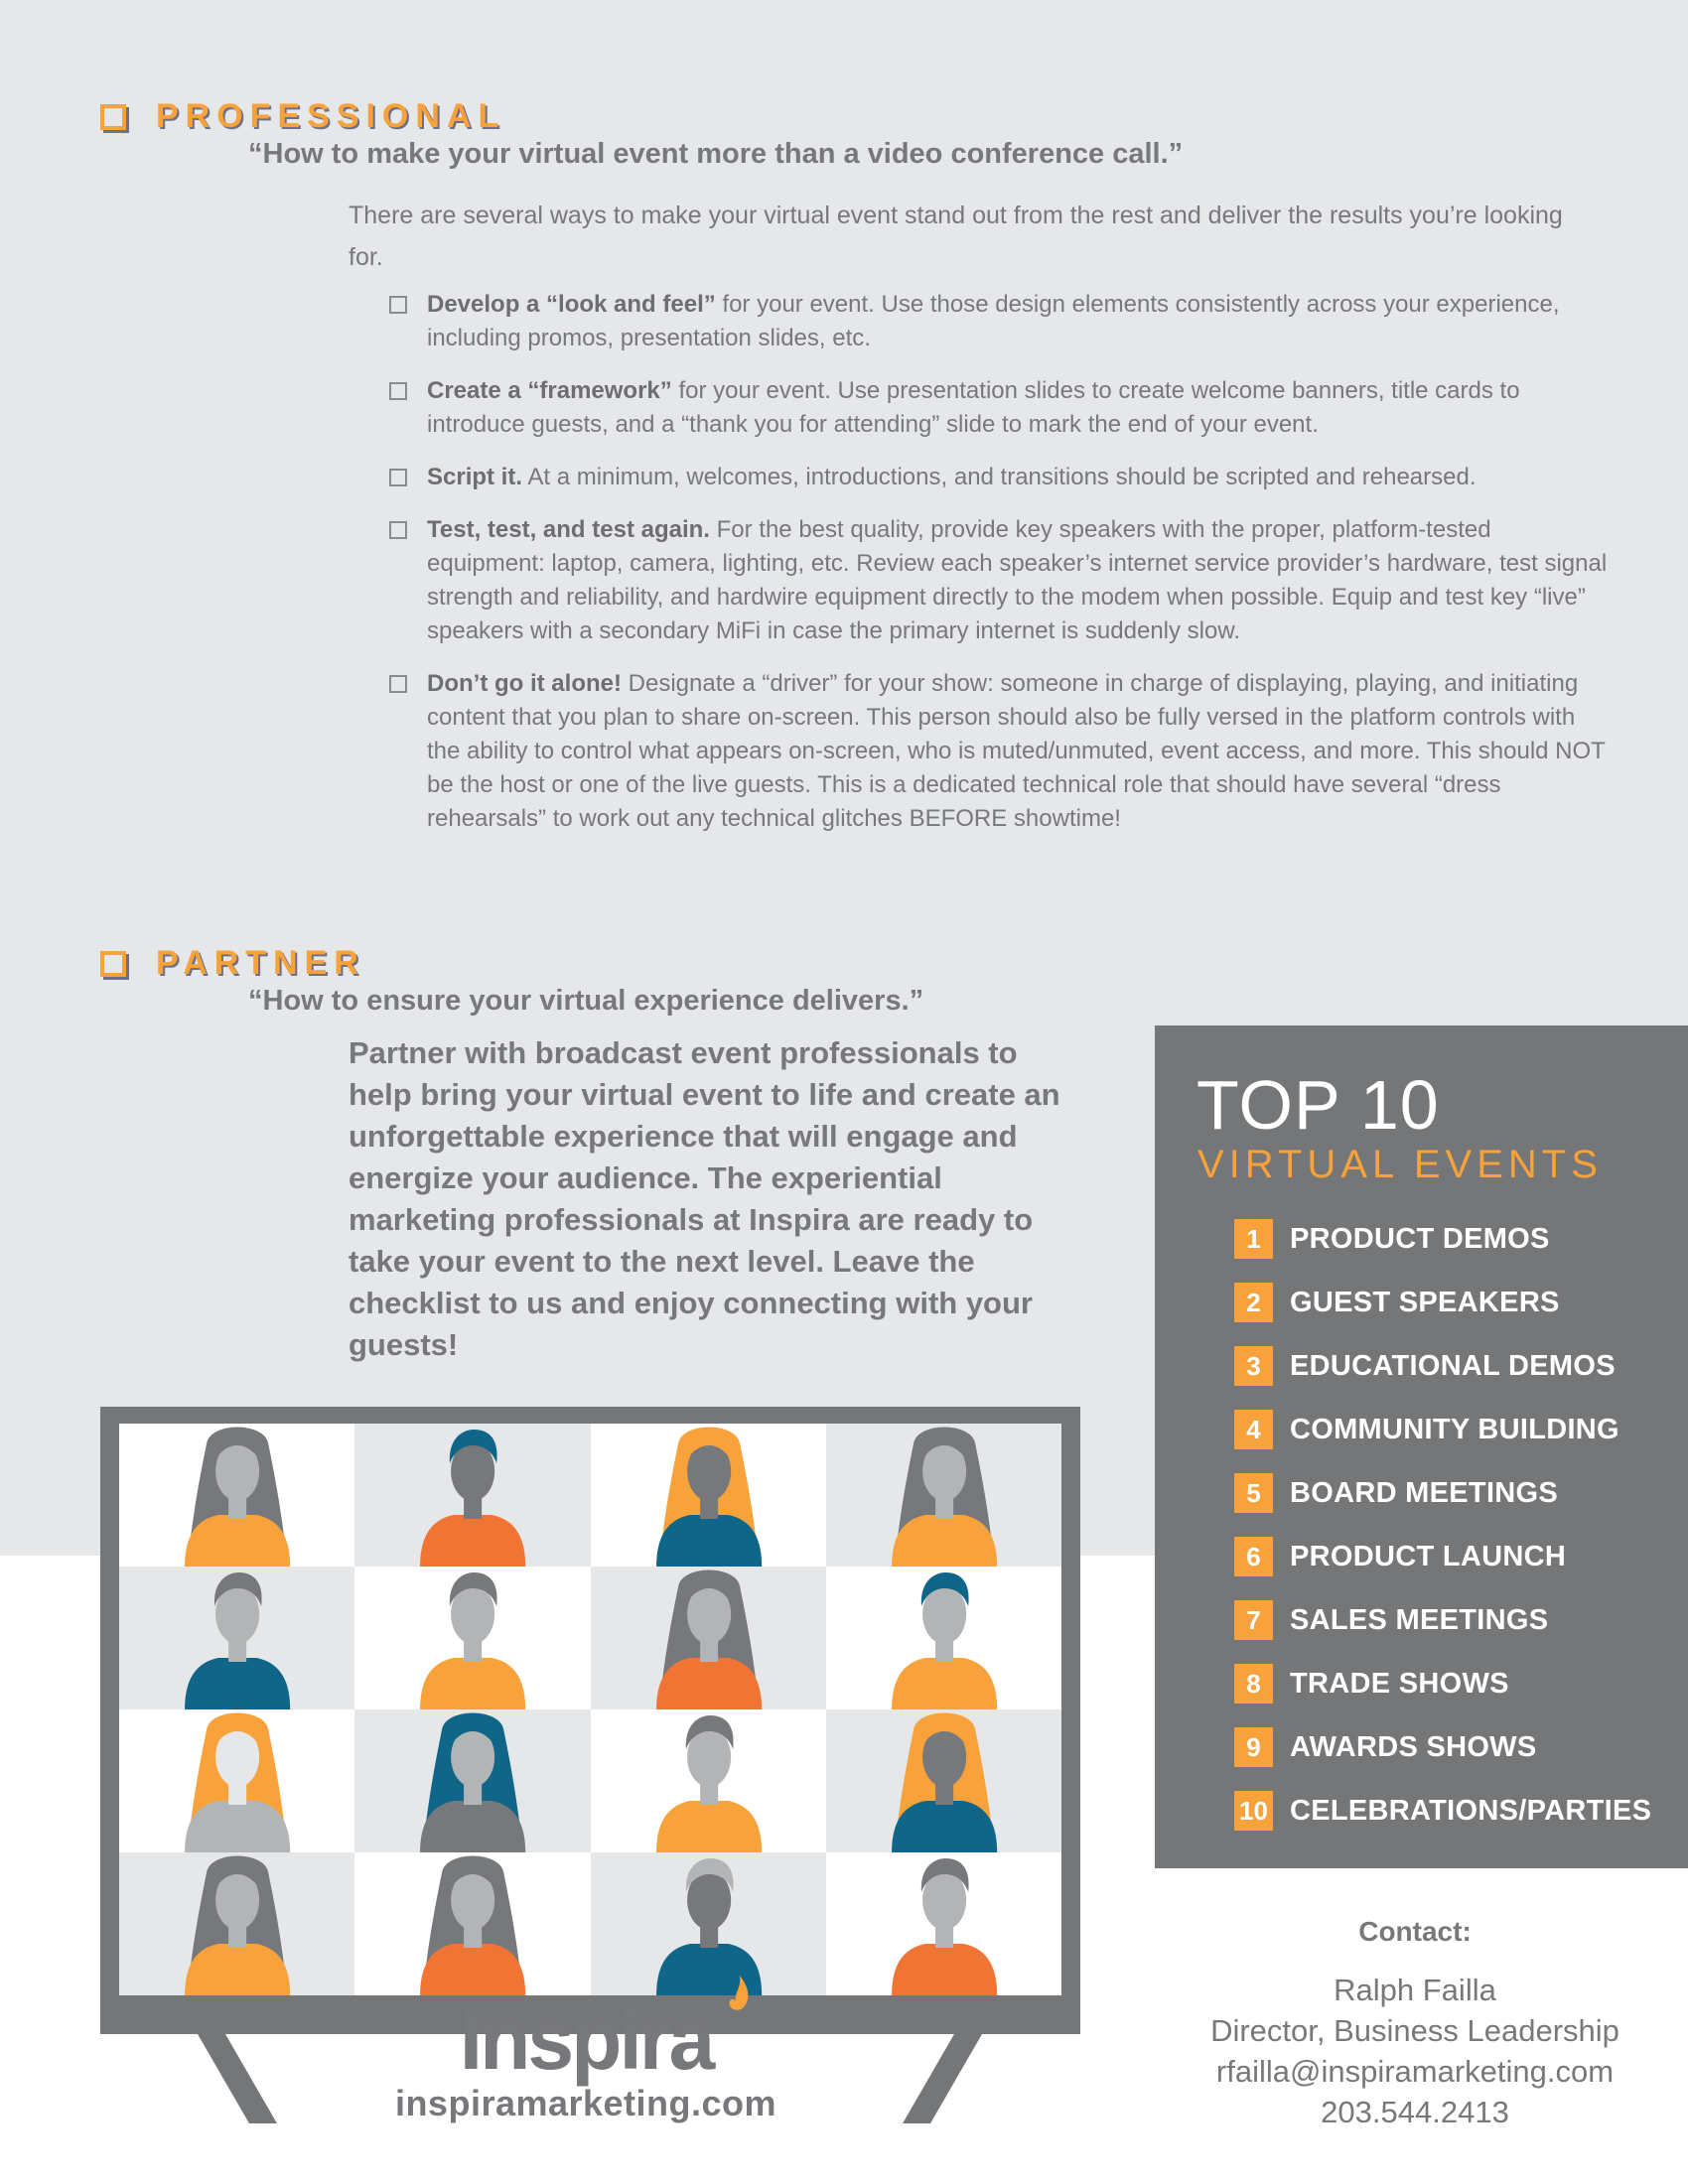  What do you see at coordinates (1415, 1931) in the screenshot?
I see `contact-heading: Contact:` at bounding box center [1415, 1931].